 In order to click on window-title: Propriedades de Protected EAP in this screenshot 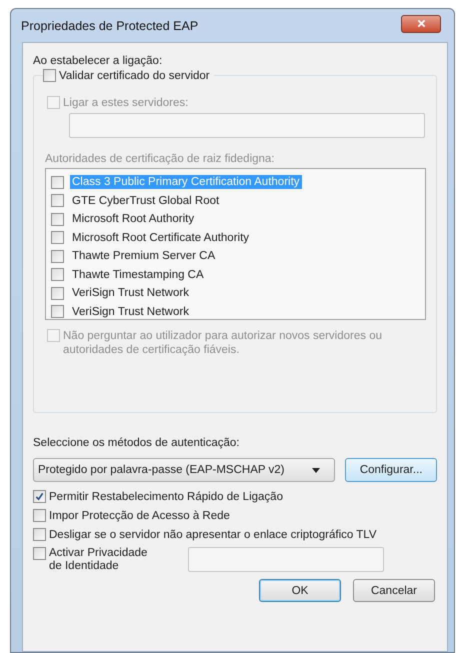, I will do `click(109, 25)`.